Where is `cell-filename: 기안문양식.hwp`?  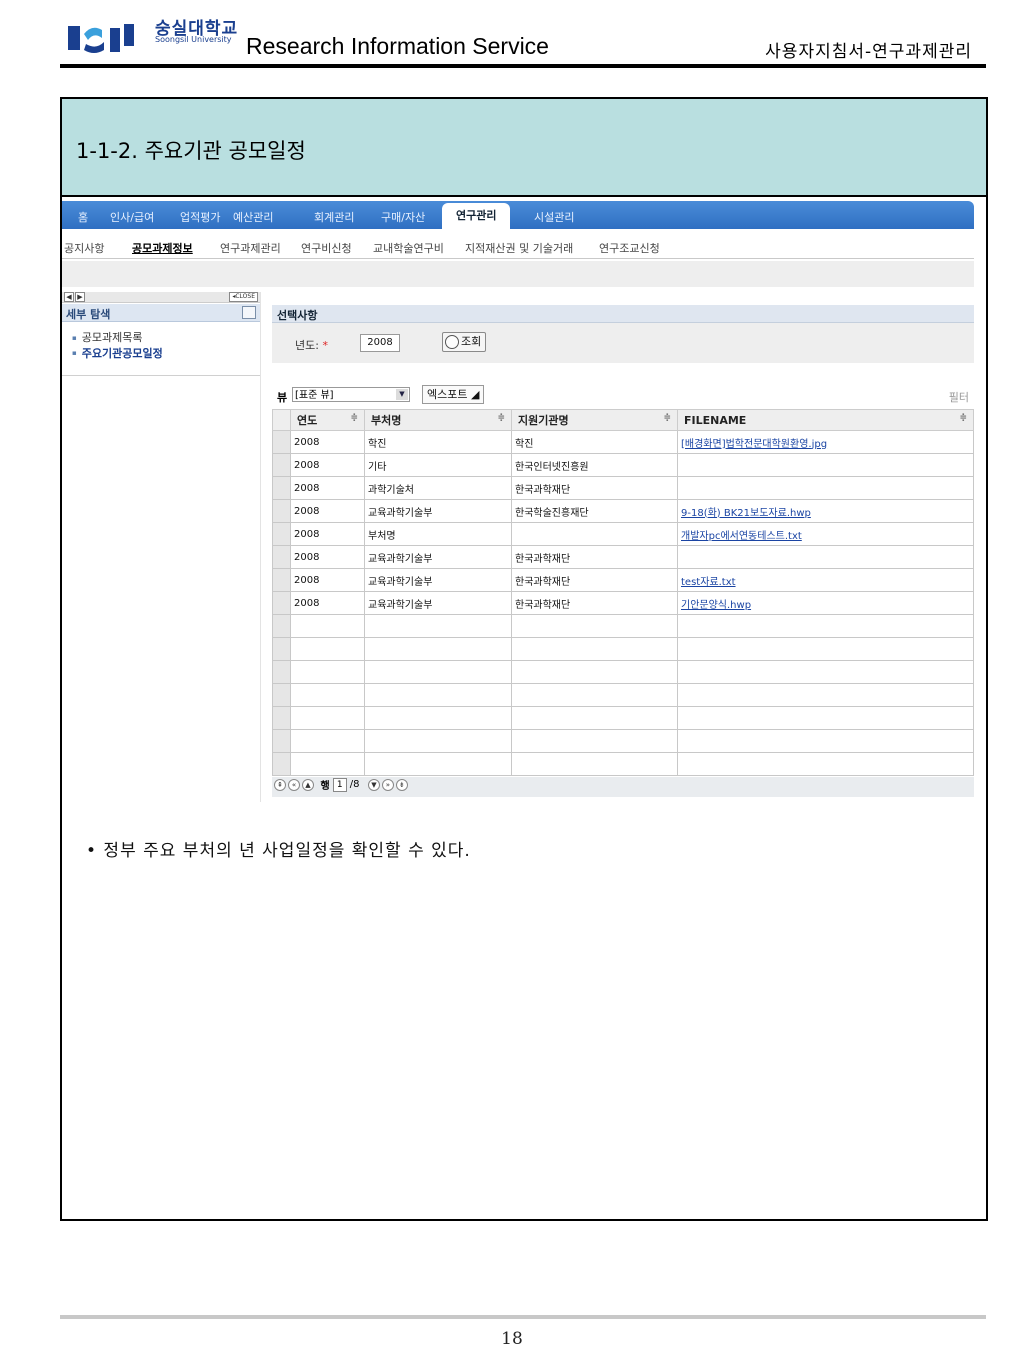
cell-filename: 기안문양식.hwp is located at coordinates (825, 603).